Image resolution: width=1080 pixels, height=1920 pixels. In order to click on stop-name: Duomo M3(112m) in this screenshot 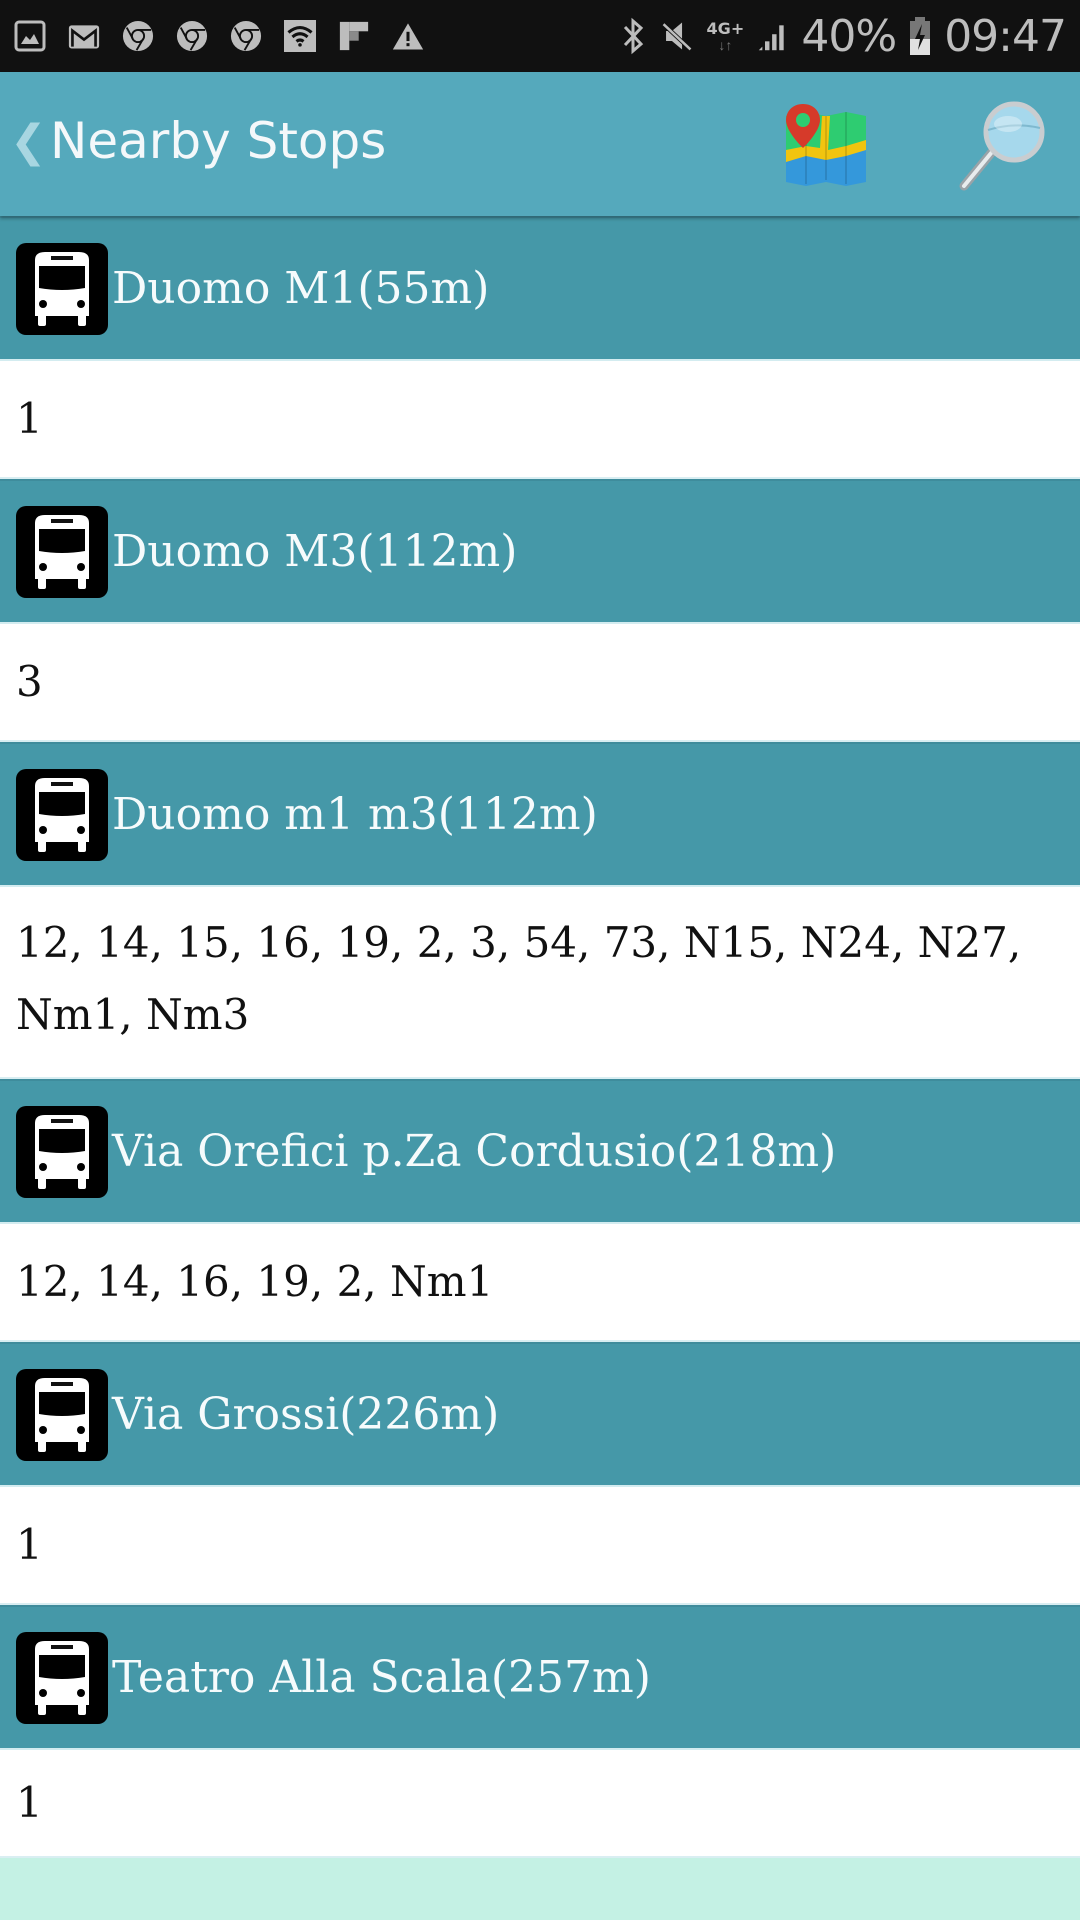, I will do `click(315, 551)`.